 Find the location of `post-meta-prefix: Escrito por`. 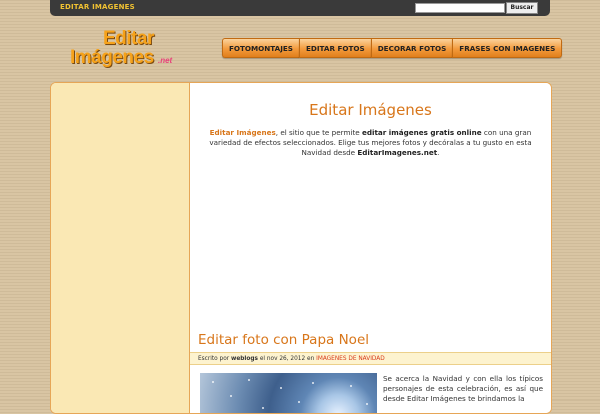

post-meta-prefix: Escrito por is located at coordinates (214, 359).